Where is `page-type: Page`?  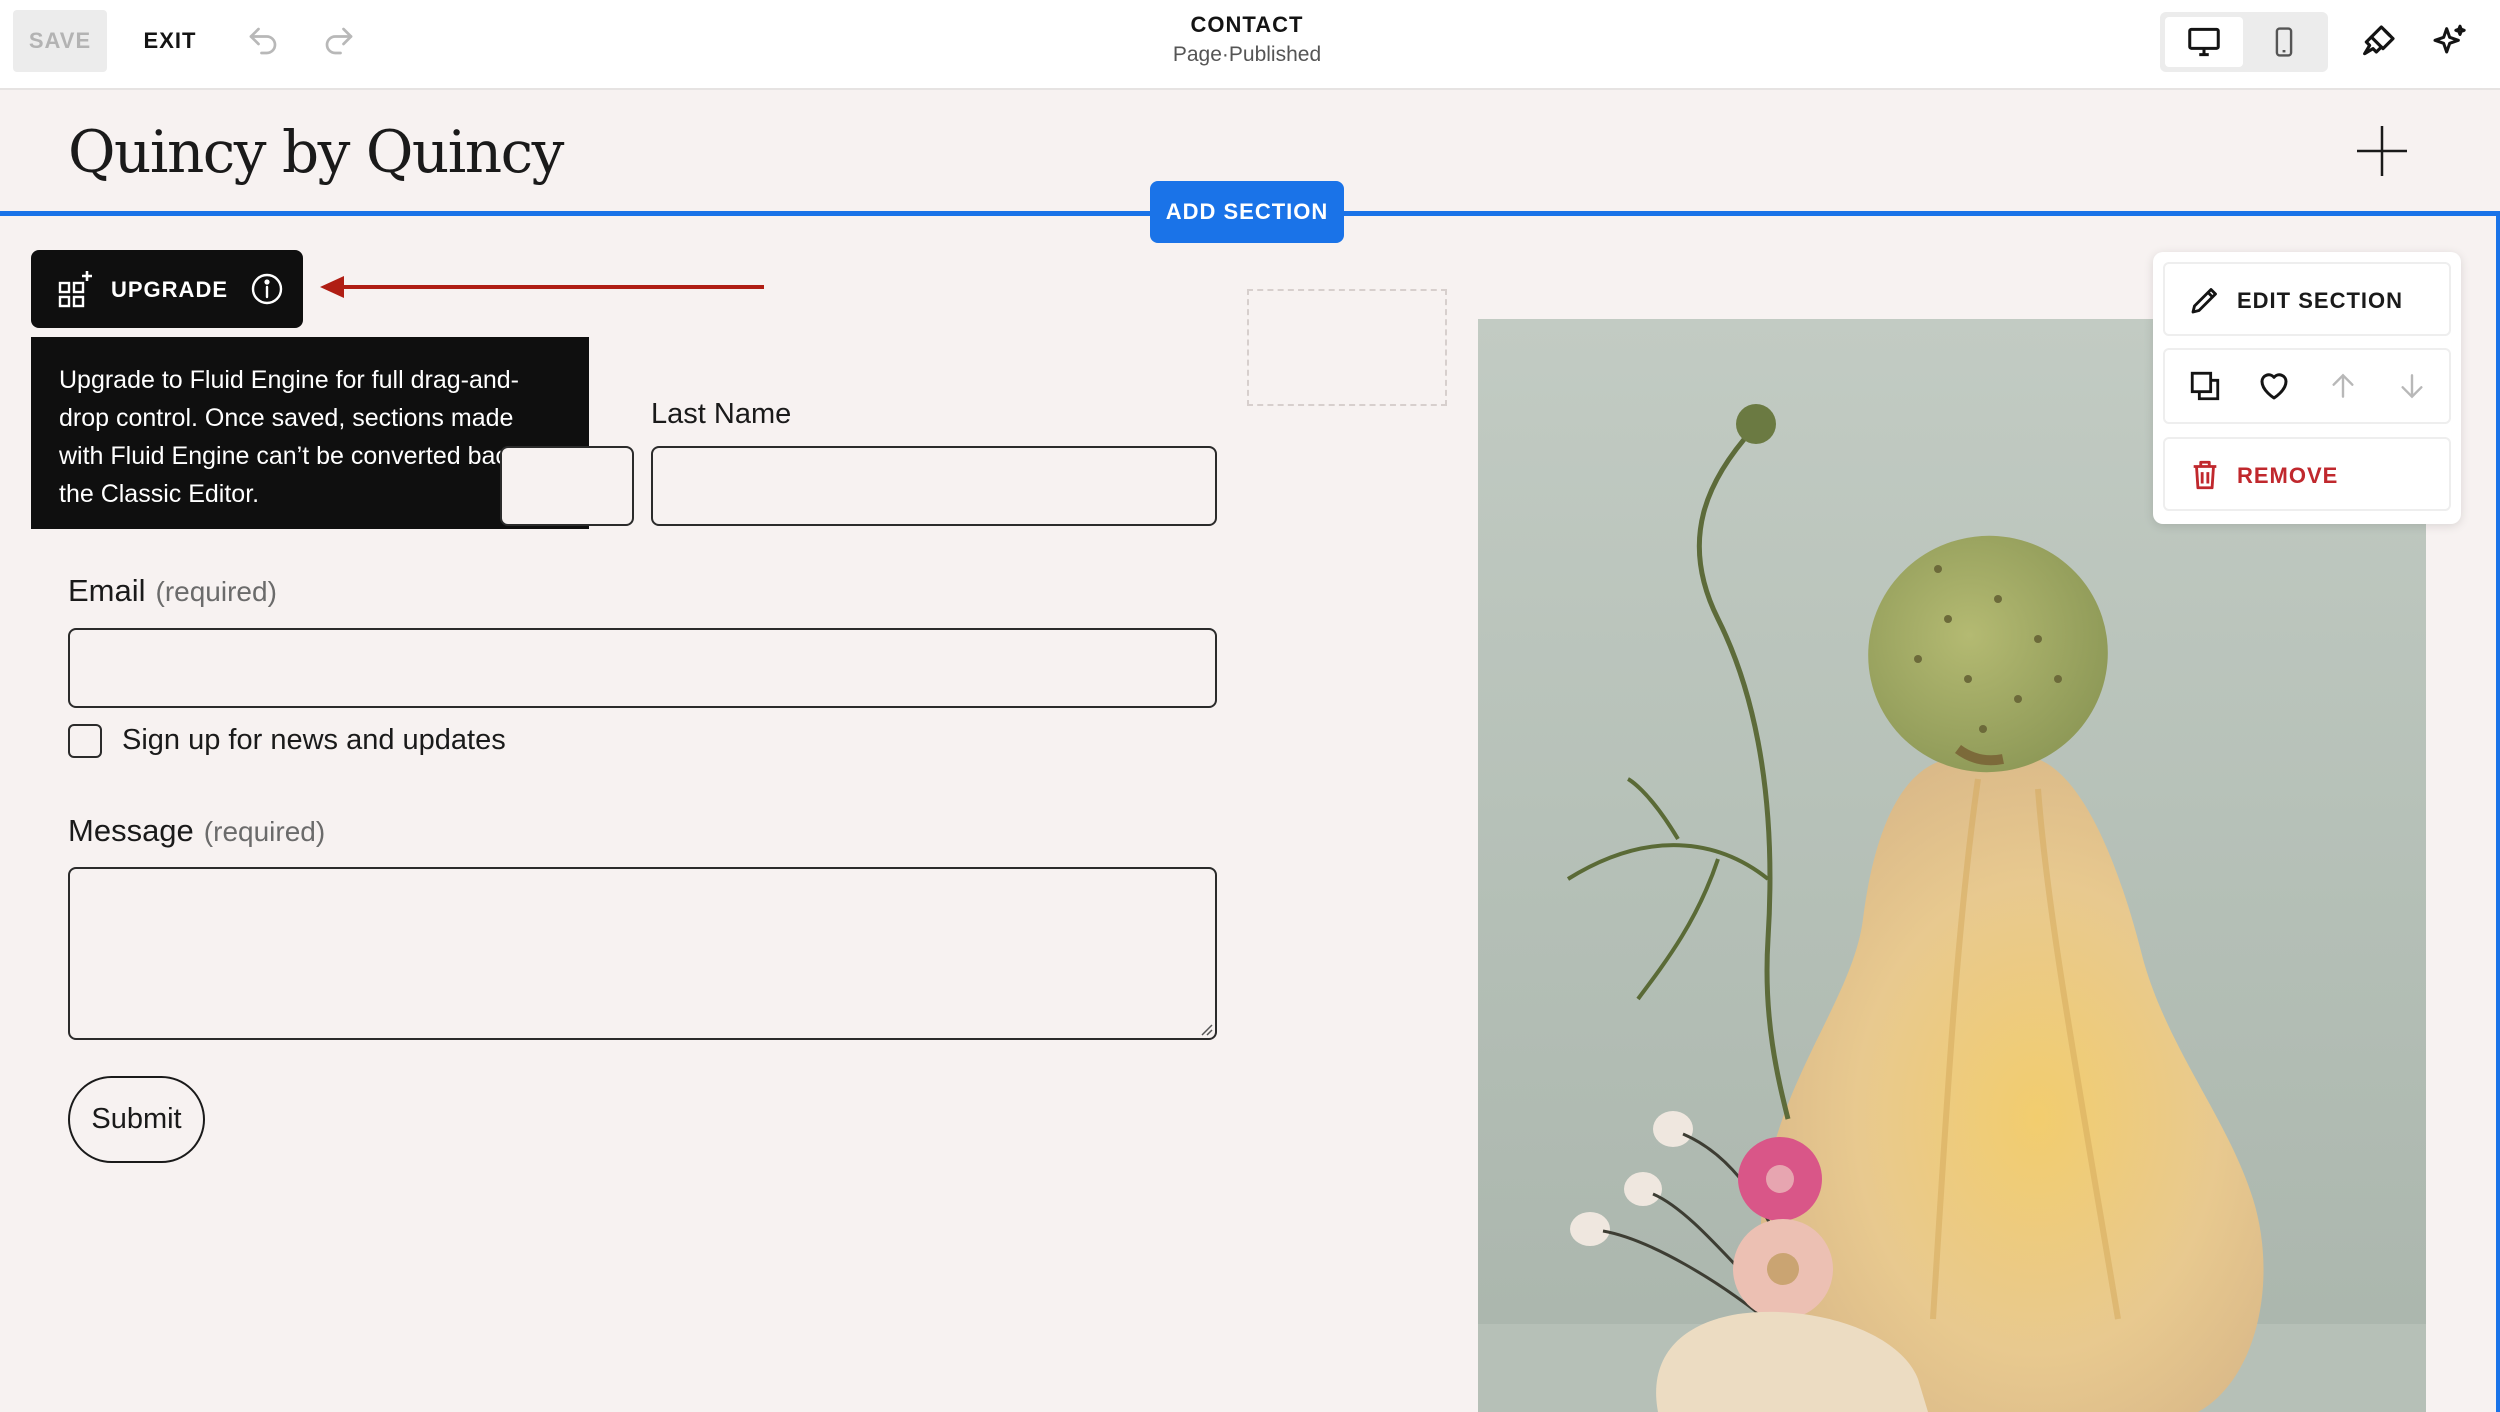
page-type: Page is located at coordinates (1197, 54).